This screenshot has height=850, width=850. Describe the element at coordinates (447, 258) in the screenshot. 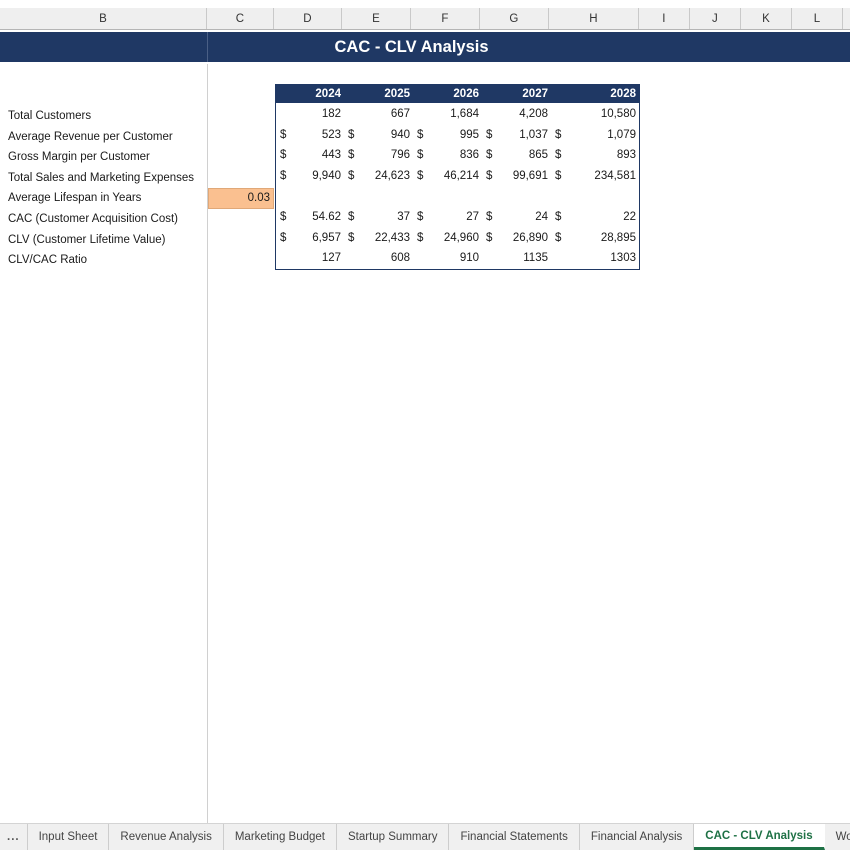

I see `table-cell-r7-c2: 910` at that location.